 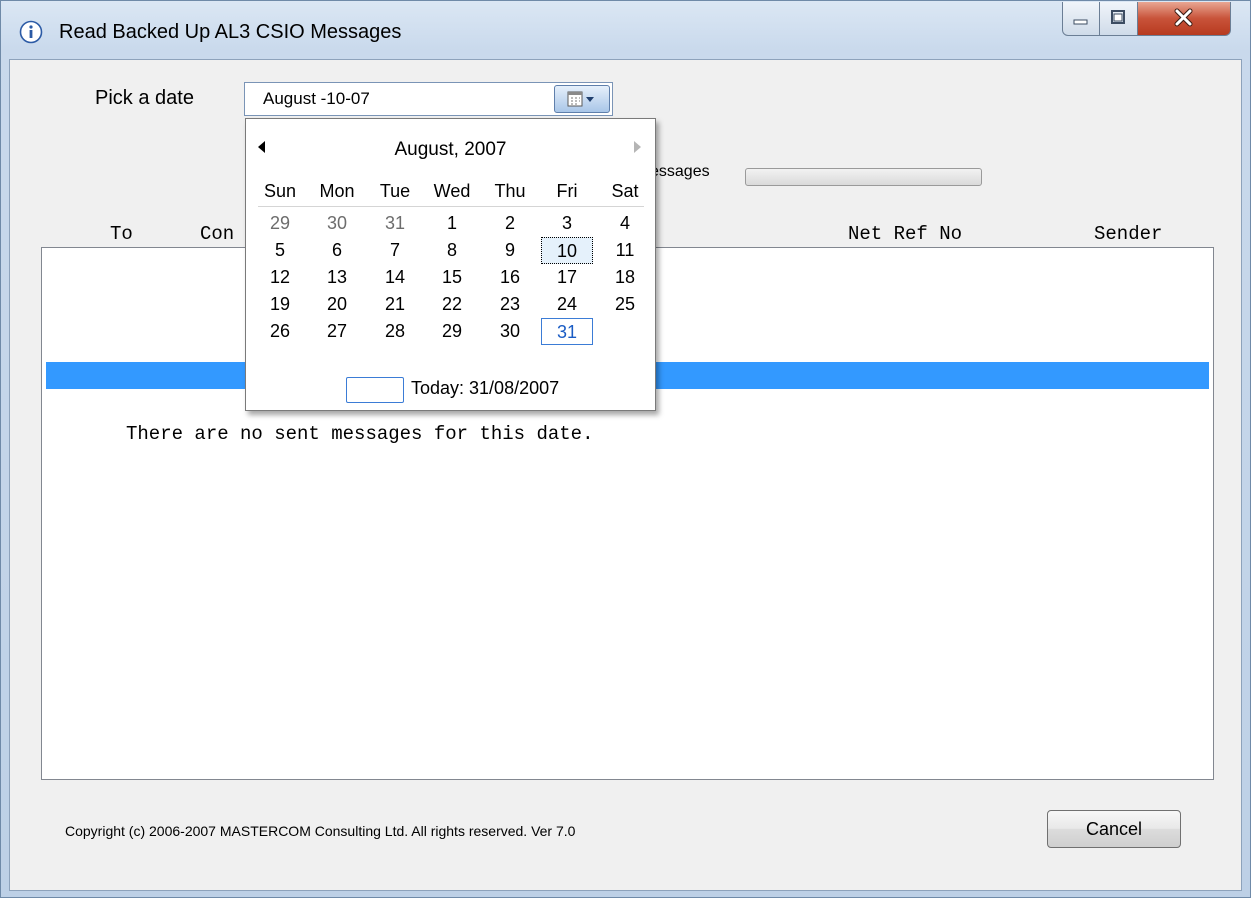 What do you see at coordinates (217, 234) in the screenshot?
I see `column-header-cont: Con` at bounding box center [217, 234].